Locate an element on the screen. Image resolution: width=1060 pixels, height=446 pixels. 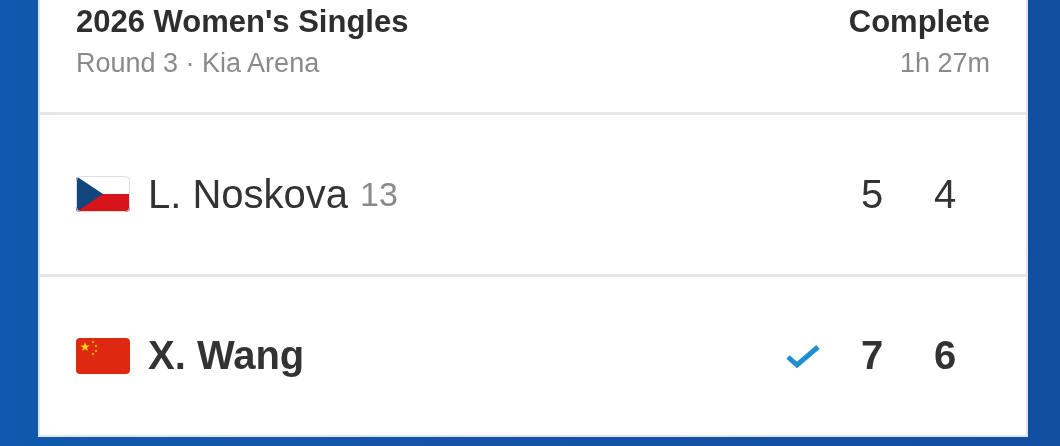
player-name: X. Wang is located at coordinates (226, 356).